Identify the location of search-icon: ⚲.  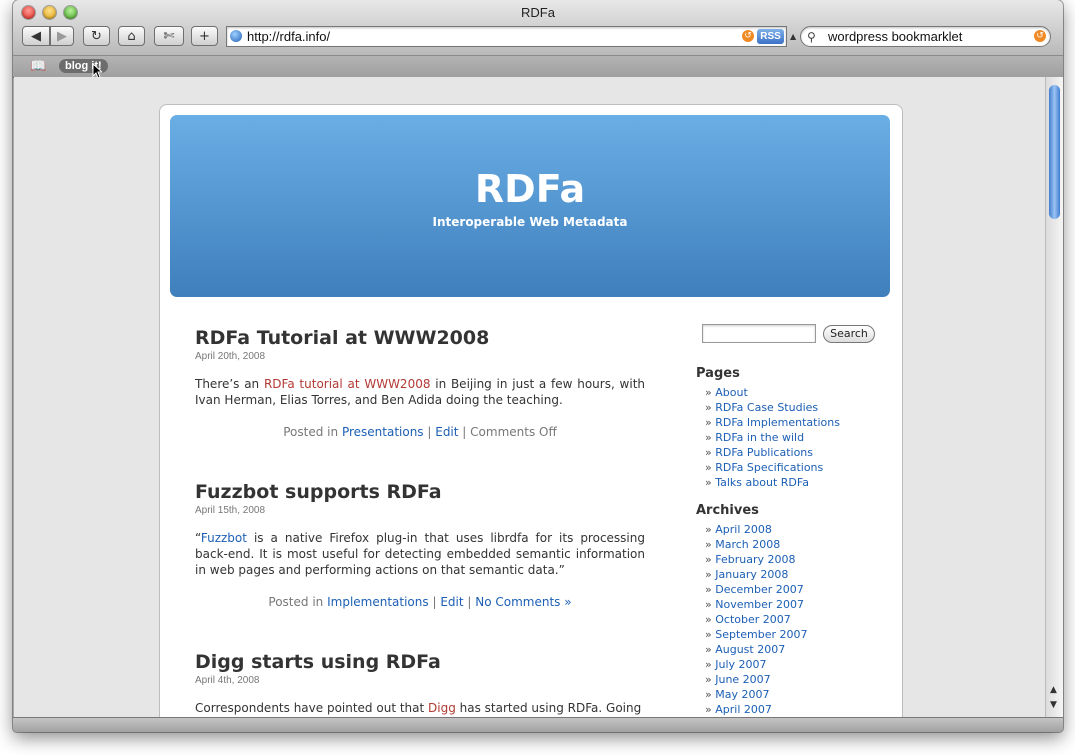
(811, 37).